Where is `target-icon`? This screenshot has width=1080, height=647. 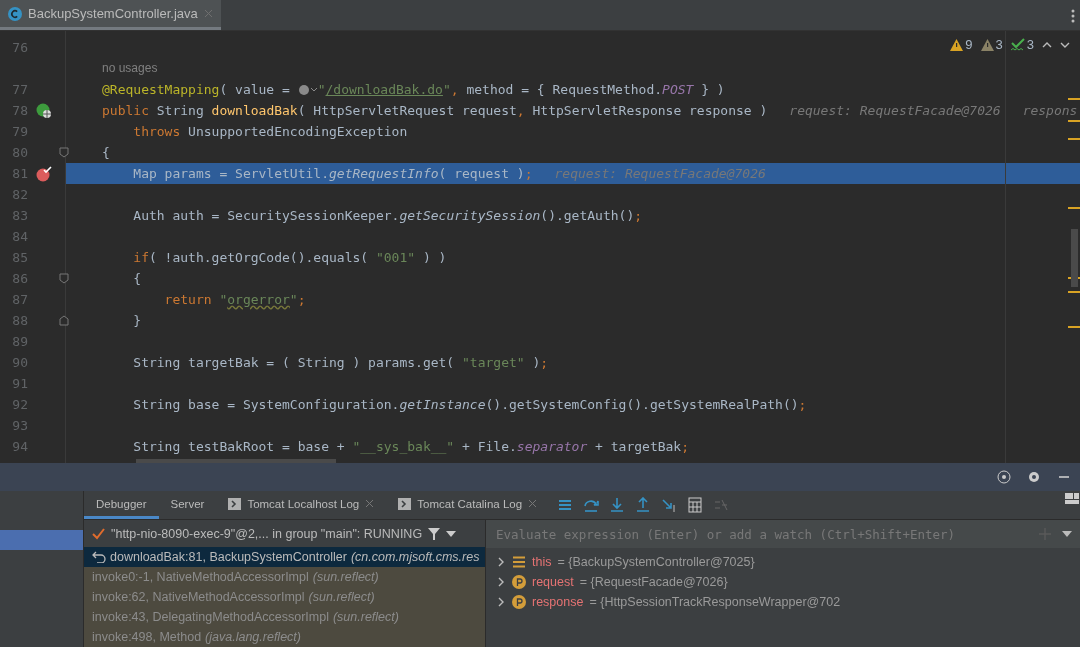
target-icon is located at coordinates (1004, 477).